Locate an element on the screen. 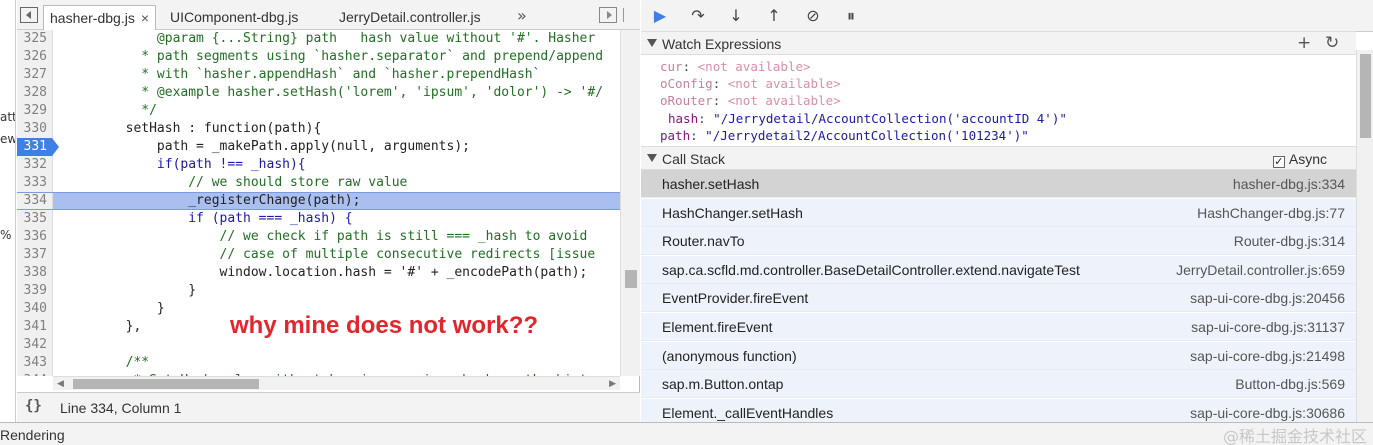 Image resolution: width=1373 pixels, height=445 pixels. watch-name: path is located at coordinates (675, 135).